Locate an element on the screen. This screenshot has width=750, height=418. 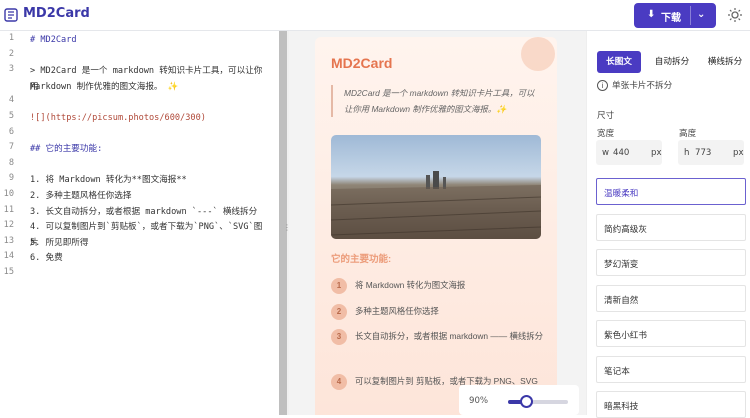
theme-option: 清新自然 is located at coordinates (671, 298).